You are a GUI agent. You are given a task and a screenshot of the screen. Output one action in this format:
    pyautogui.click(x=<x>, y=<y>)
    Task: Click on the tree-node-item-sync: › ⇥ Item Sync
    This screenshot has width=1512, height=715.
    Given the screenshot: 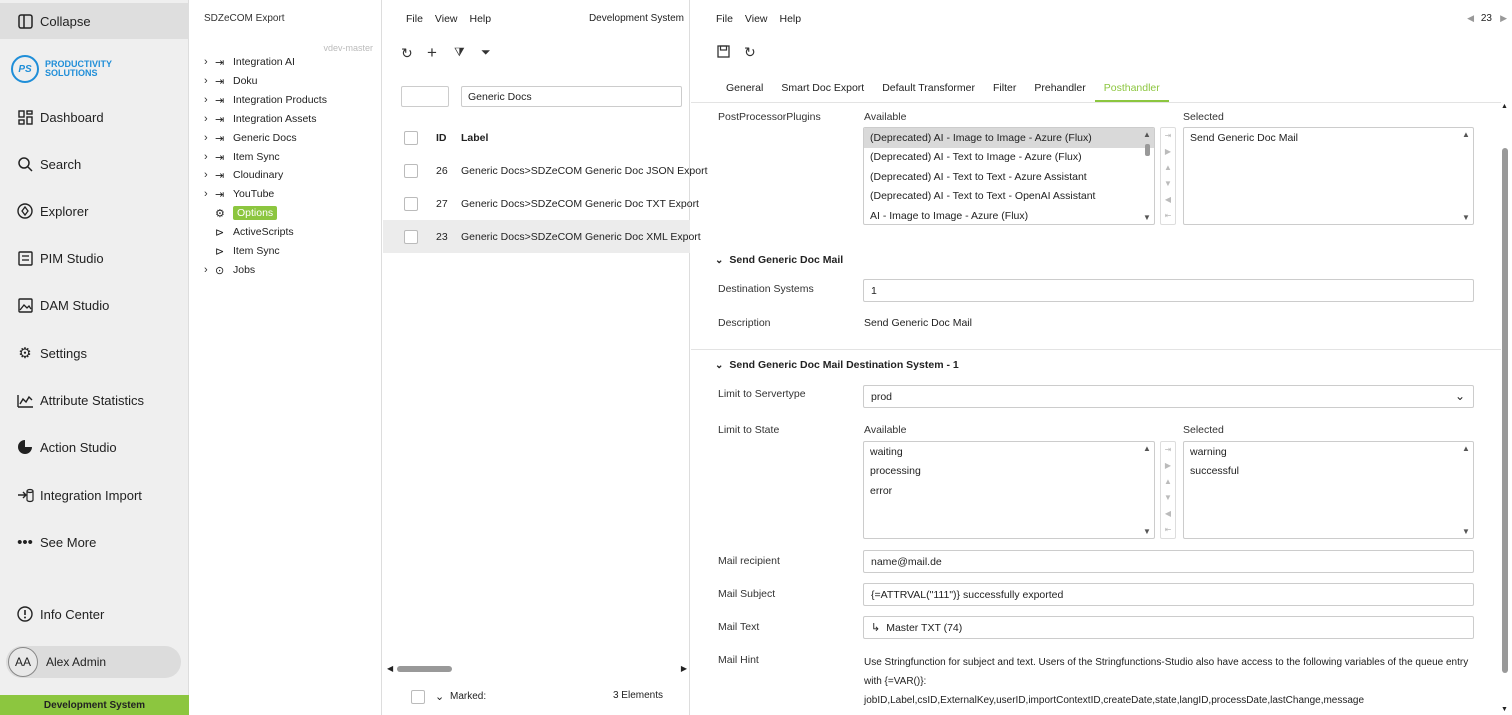 What is the action you would take?
    pyautogui.click(x=242, y=157)
    